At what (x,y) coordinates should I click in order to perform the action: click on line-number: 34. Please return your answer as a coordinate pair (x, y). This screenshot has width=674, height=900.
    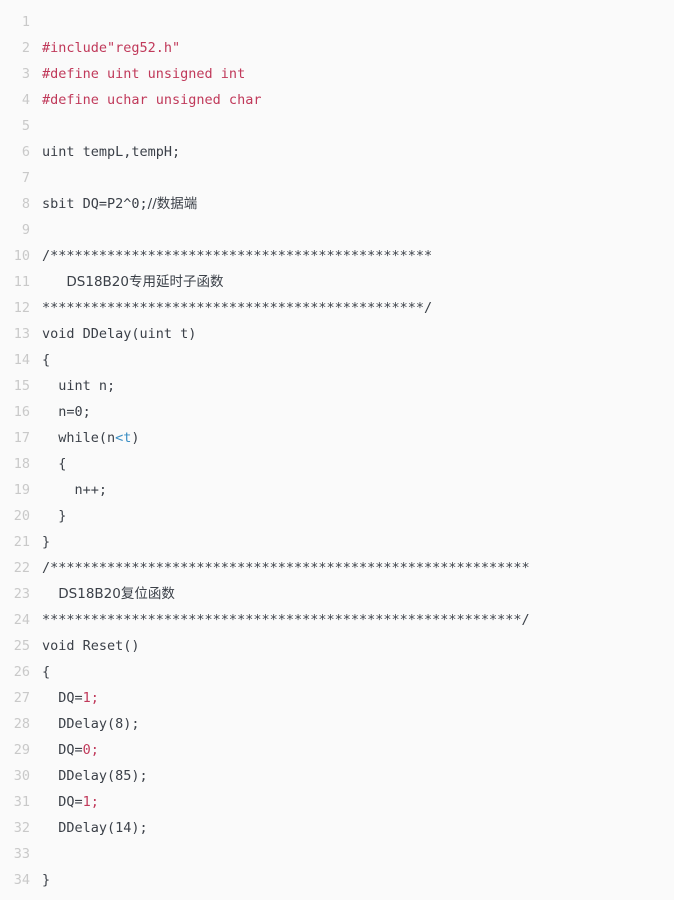
    Looking at the image, I should click on (21, 880).